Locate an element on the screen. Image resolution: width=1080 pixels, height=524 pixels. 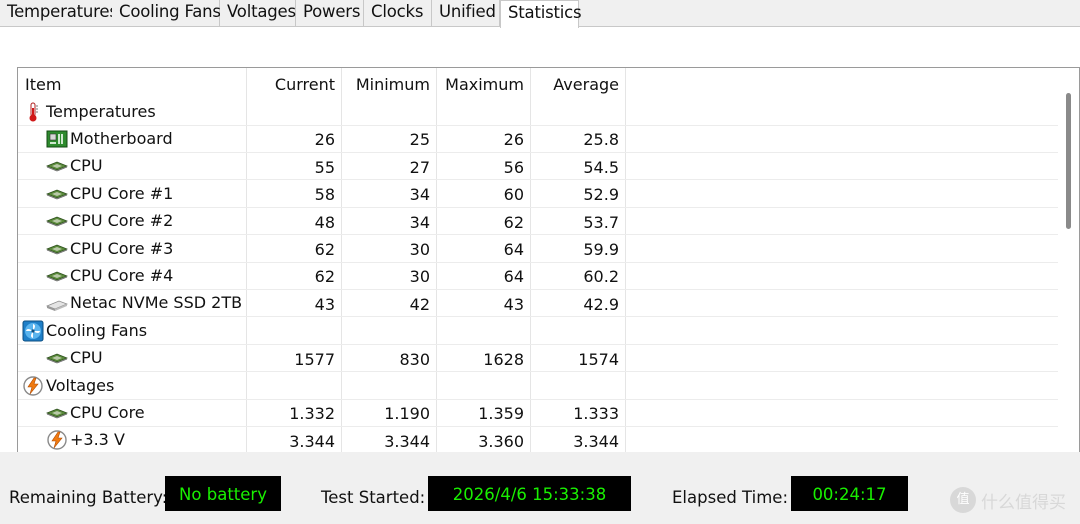
item-label-wrap: Cooling Fans is located at coordinates (134, 330).